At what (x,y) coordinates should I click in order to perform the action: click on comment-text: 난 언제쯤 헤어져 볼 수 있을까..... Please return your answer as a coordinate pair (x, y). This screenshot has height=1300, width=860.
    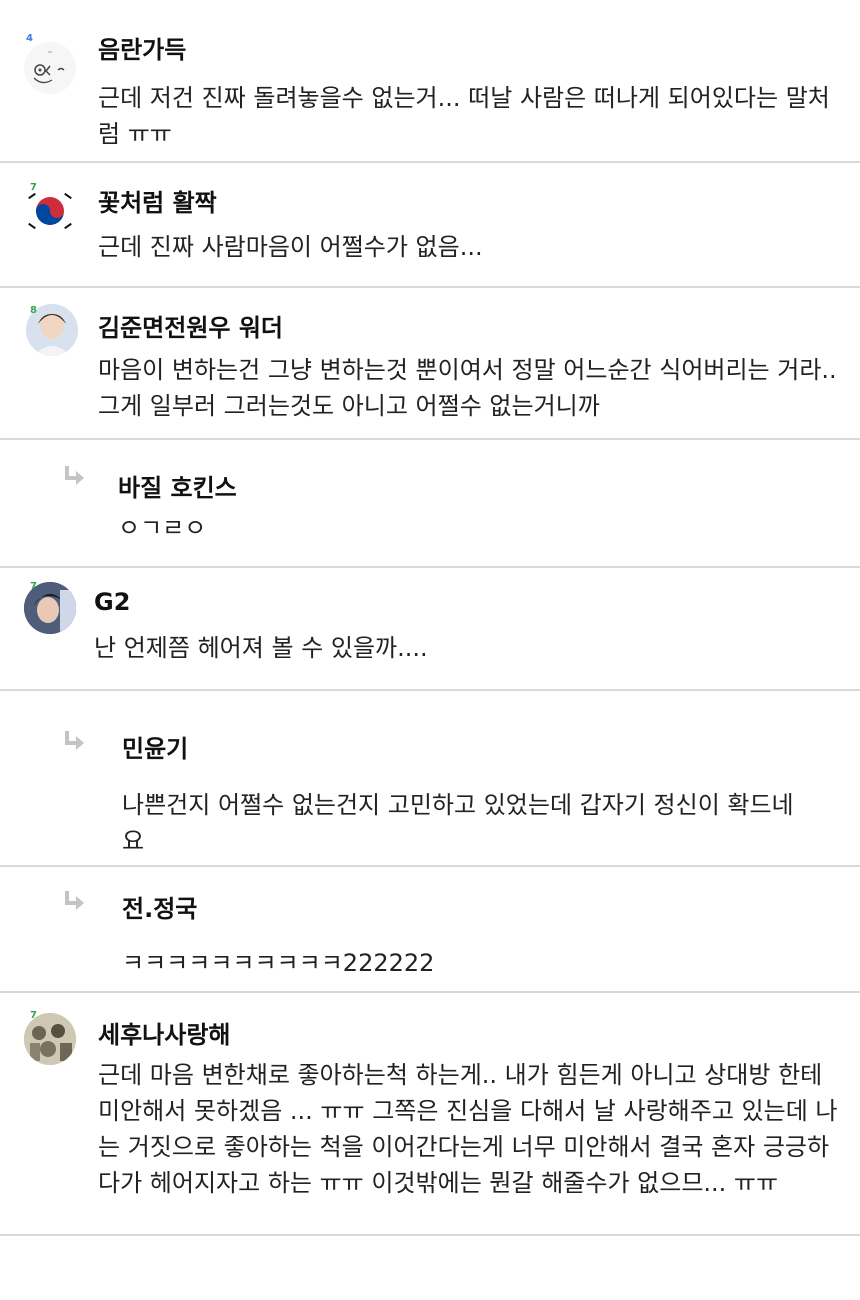
    Looking at the image, I should click on (261, 648).